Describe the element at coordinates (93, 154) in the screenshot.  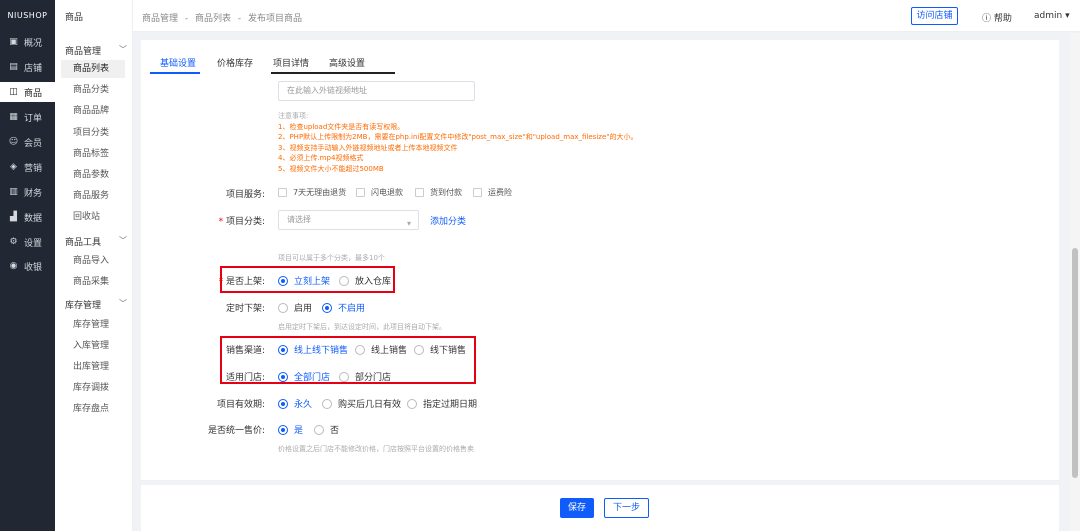
I see `sidebar-item-goods-tag: 商品标签` at that location.